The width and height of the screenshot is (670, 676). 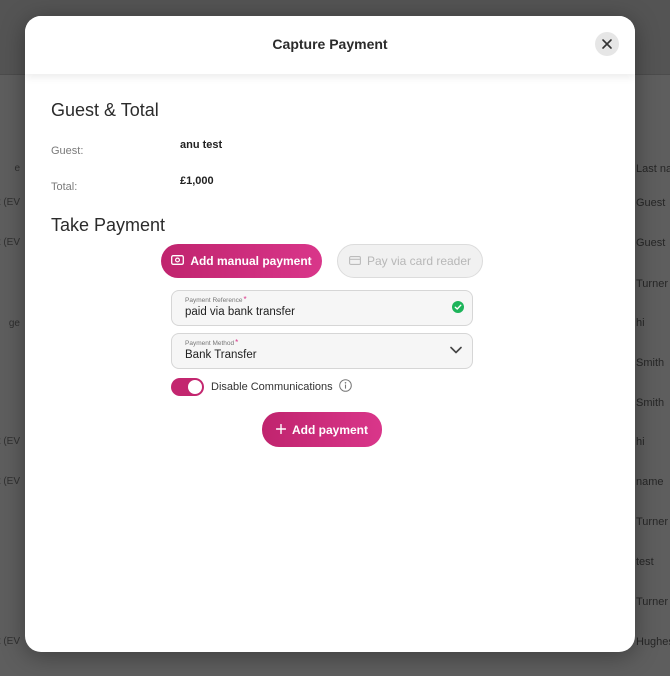 I want to click on background-text: e, so click(x=17, y=168).